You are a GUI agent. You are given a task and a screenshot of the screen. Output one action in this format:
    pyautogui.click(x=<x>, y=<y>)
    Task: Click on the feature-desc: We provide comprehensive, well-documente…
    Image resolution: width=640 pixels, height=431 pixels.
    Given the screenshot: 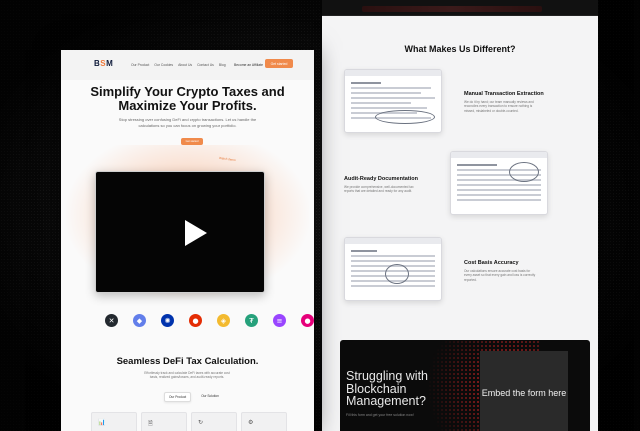 What is the action you would take?
    pyautogui.click(x=379, y=189)
    